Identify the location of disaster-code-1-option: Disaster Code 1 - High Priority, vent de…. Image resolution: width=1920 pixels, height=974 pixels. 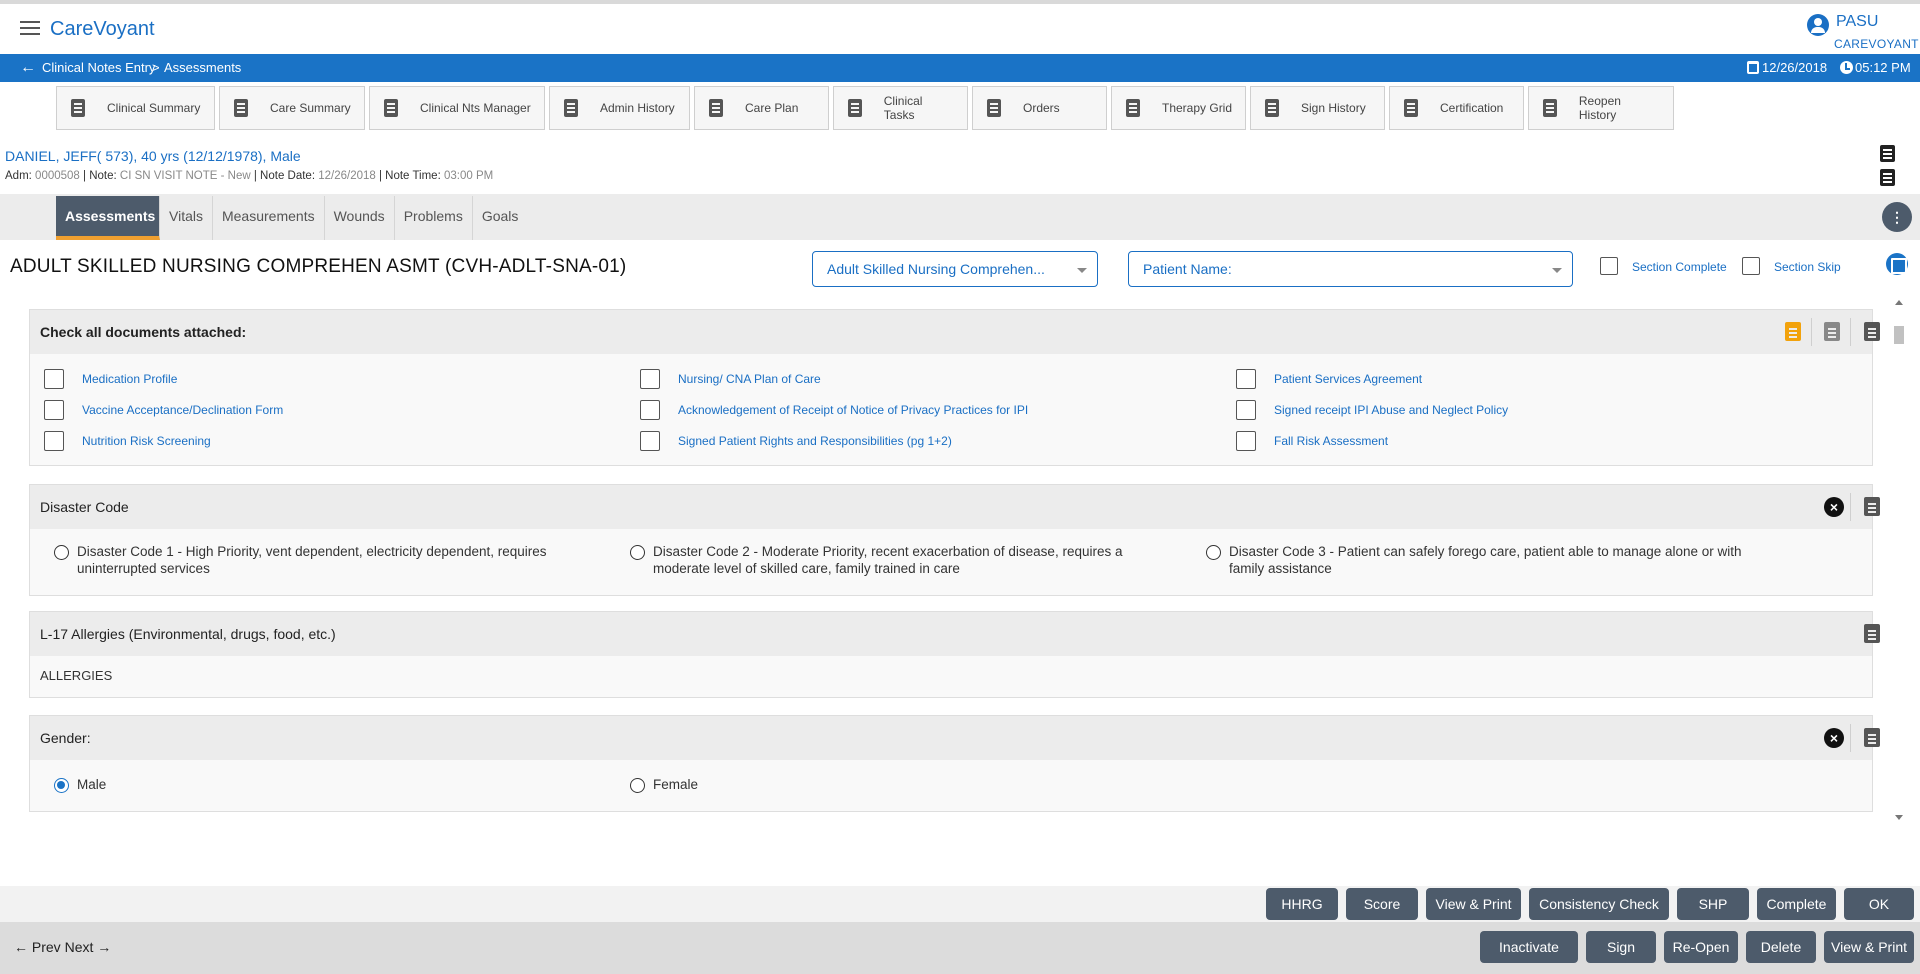
(324, 560).